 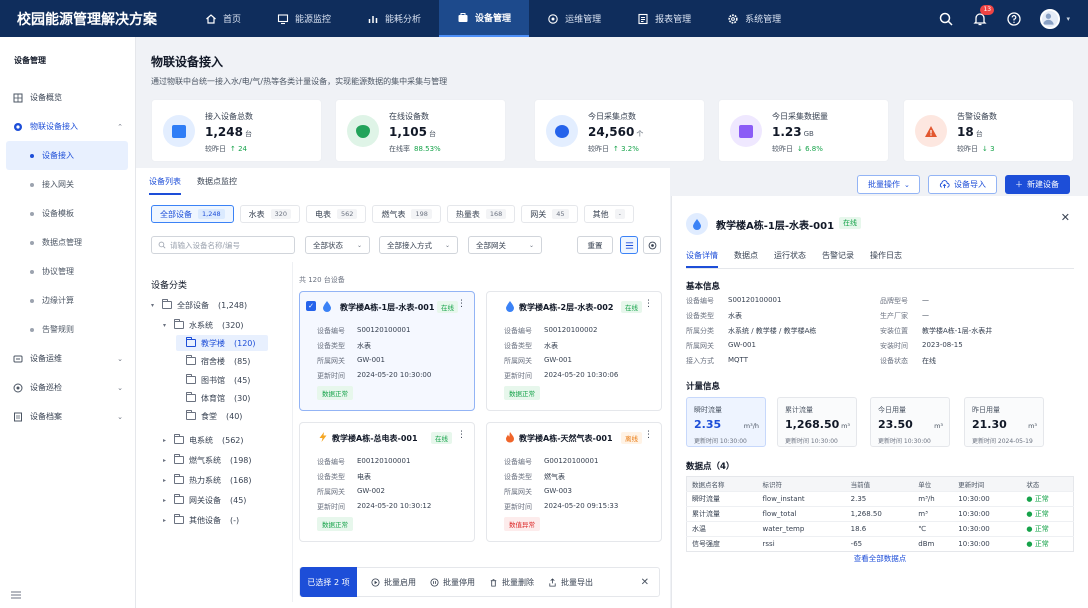 What do you see at coordinates (908, 361) in the screenshot?
I see `info-row: 设备状态 在线` at bounding box center [908, 361].